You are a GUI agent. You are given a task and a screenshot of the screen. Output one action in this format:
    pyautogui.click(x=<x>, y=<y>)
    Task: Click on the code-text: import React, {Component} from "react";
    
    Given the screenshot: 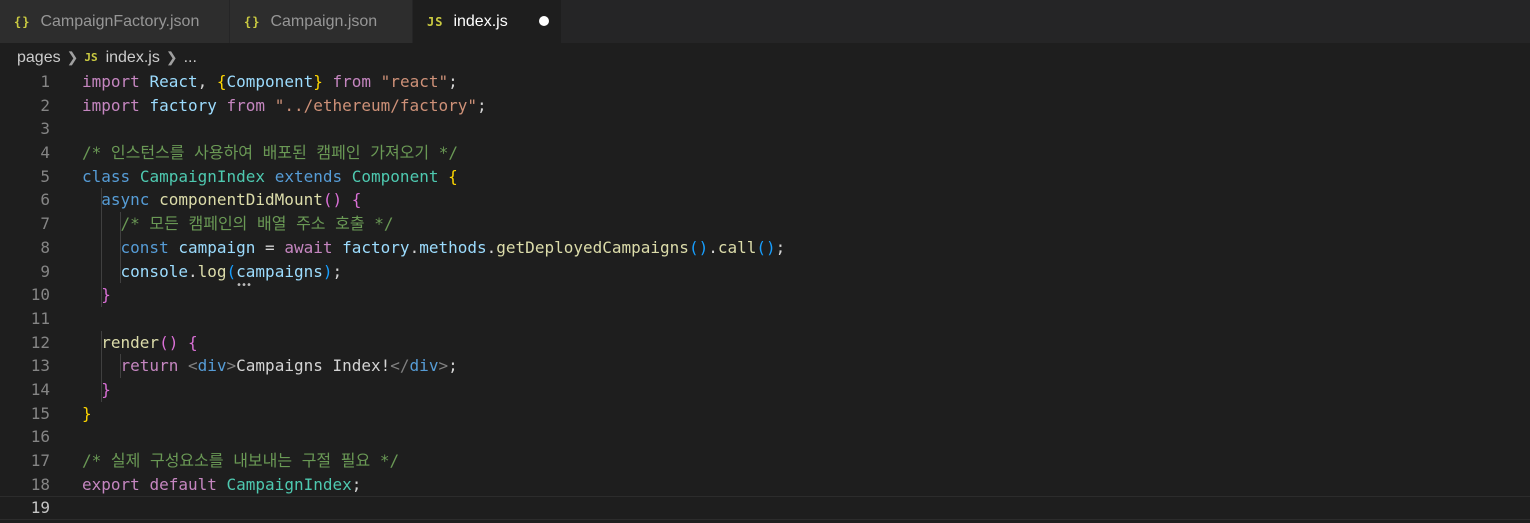 What is the action you would take?
    pyautogui.click(x=270, y=82)
    